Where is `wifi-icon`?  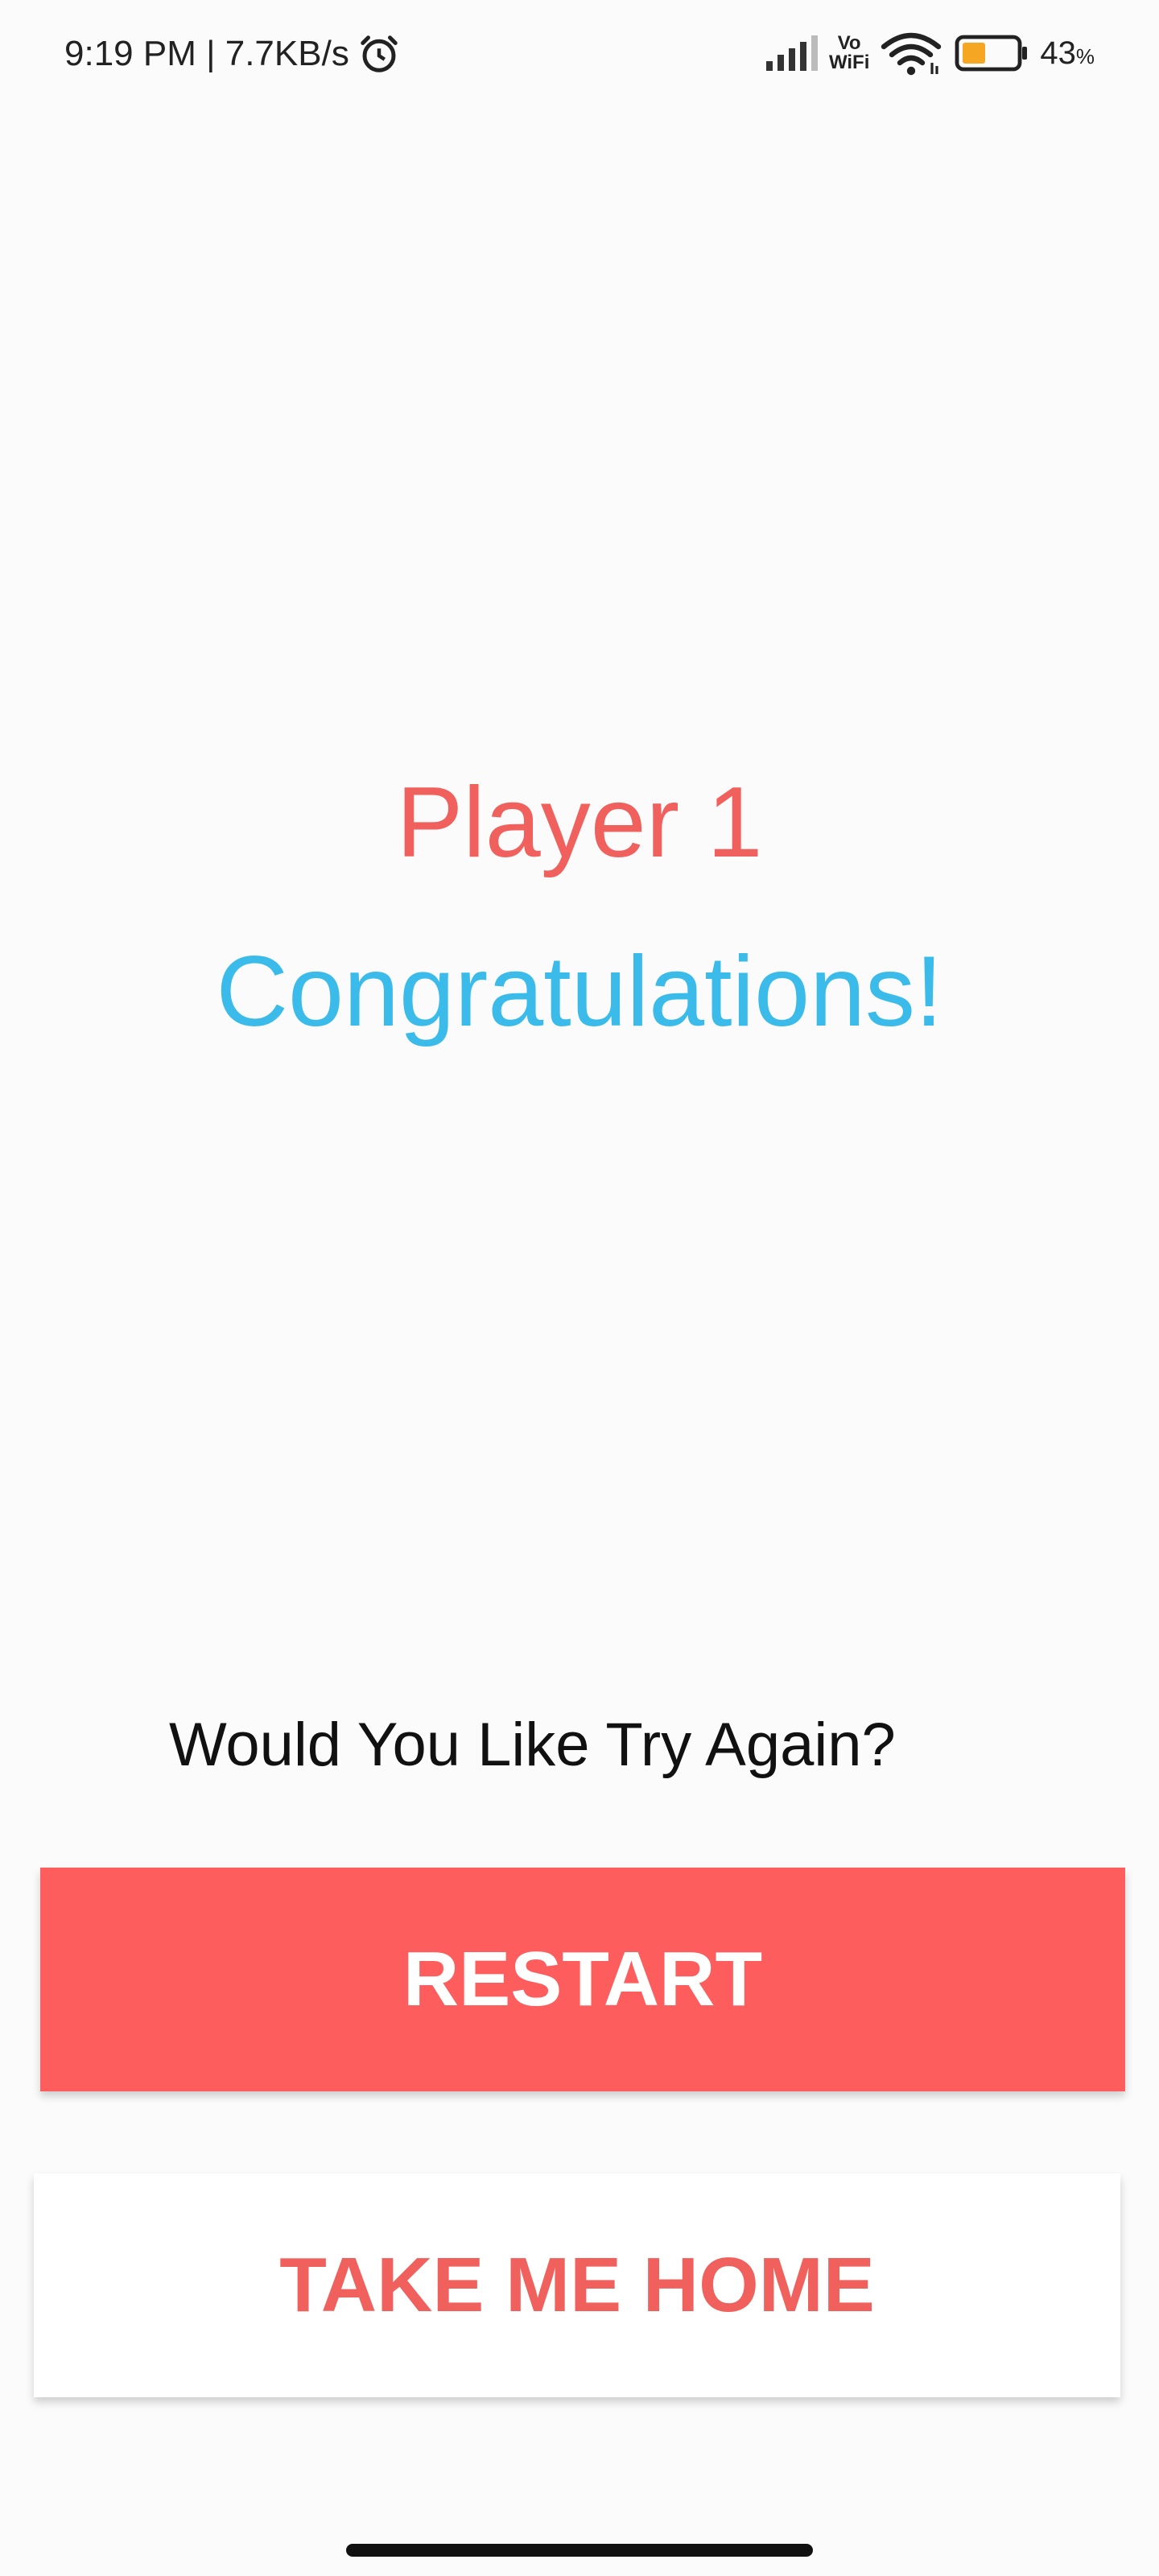 wifi-icon is located at coordinates (911, 54).